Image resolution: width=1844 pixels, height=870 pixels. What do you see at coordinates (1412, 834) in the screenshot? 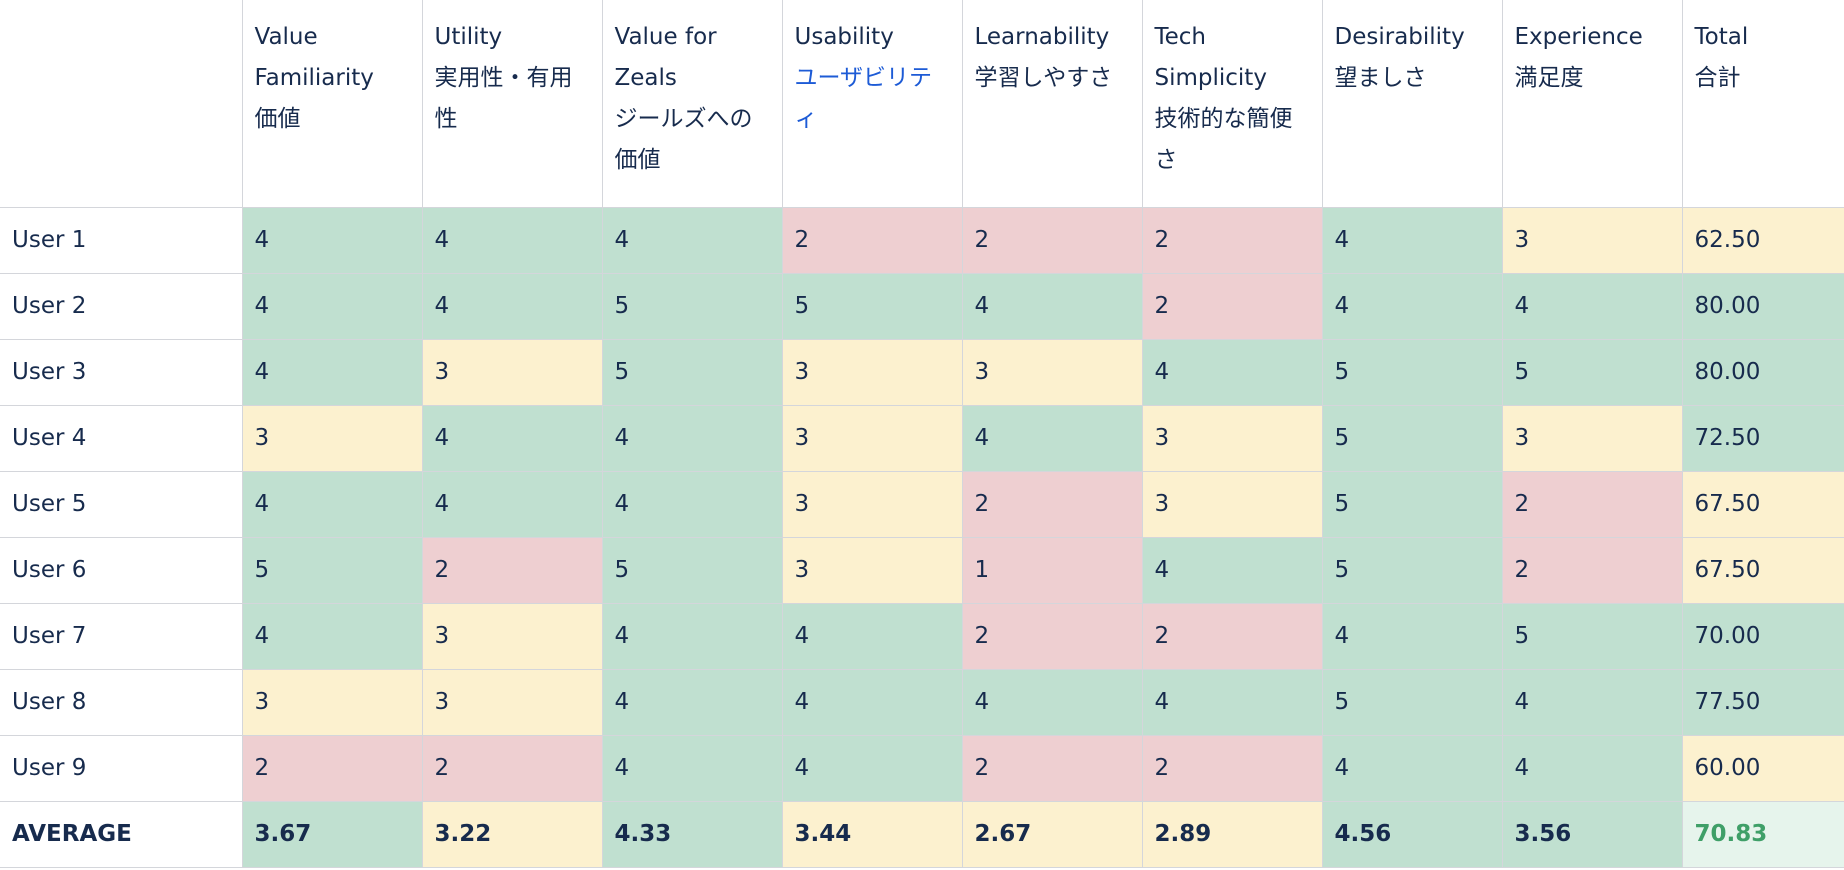
I see `average-score-cell: 4.56` at bounding box center [1412, 834].